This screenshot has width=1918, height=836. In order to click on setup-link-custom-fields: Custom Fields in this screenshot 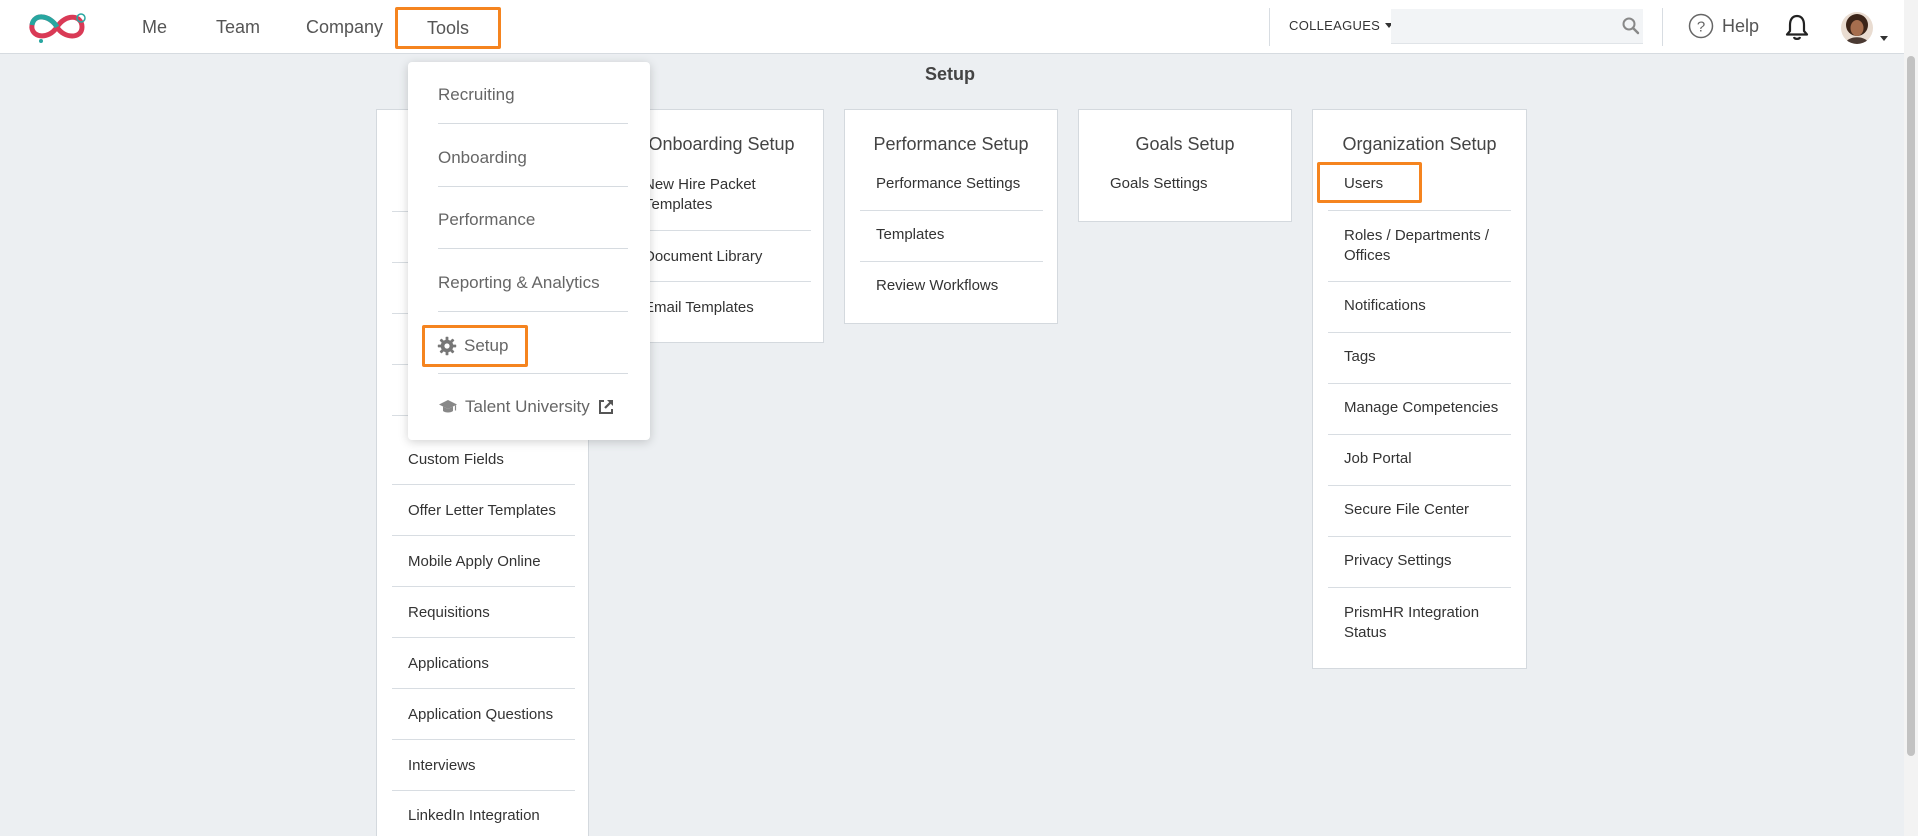, I will do `click(456, 459)`.